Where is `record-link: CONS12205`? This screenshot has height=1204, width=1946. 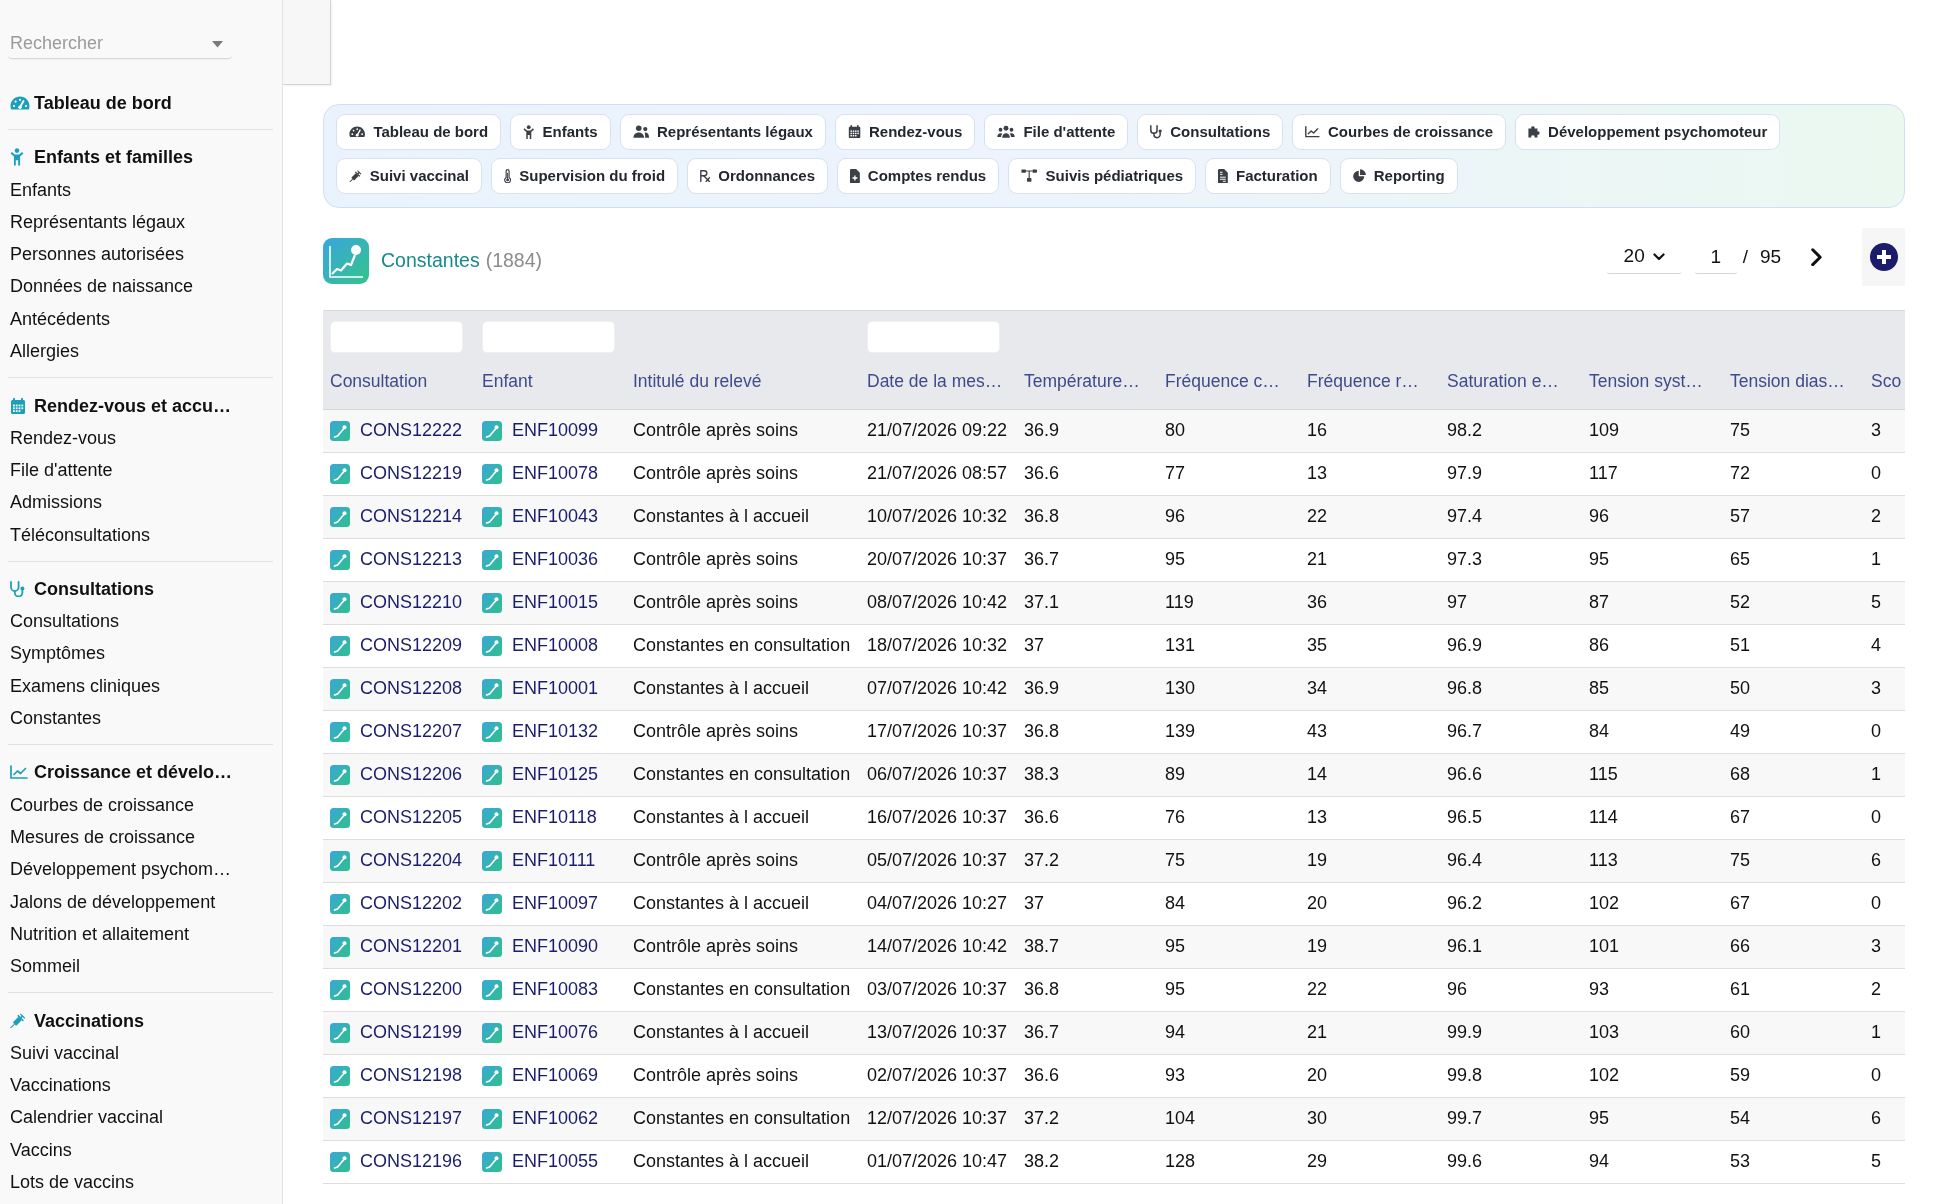 record-link: CONS12205 is located at coordinates (411, 817).